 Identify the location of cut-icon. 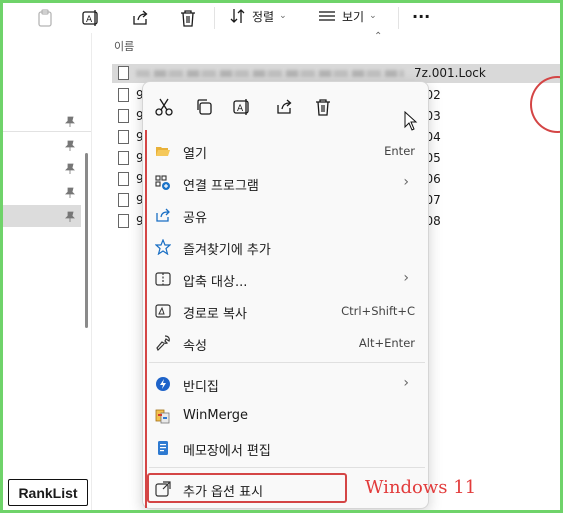
(164, 107).